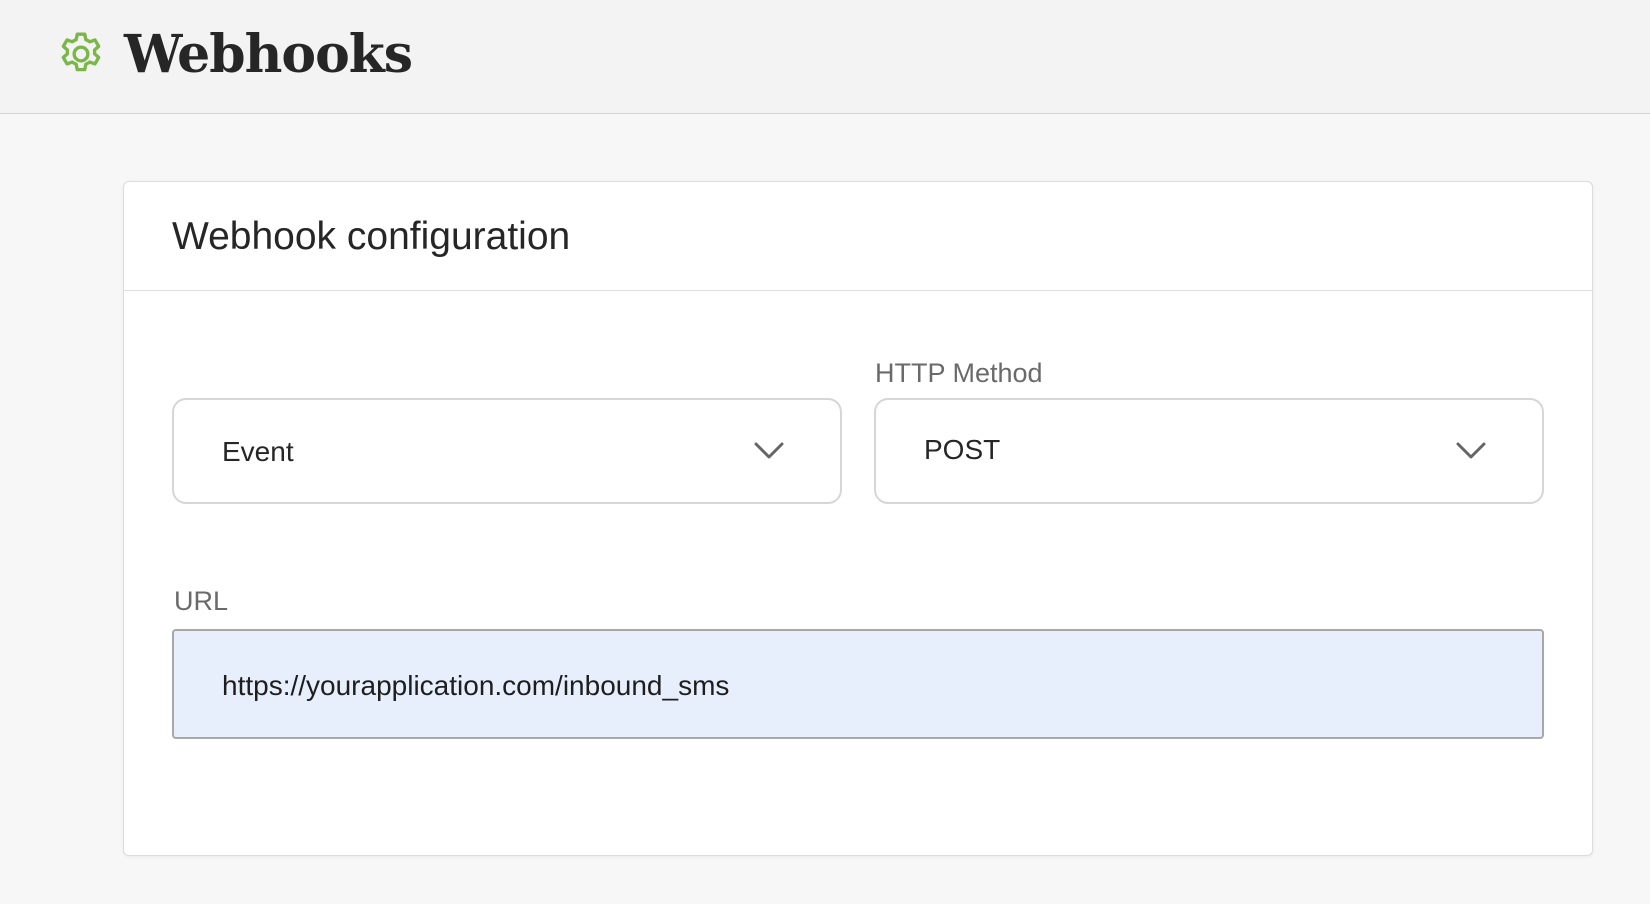 The image size is (1650, 904). I want to click on gear-icon, so click(81, 52).